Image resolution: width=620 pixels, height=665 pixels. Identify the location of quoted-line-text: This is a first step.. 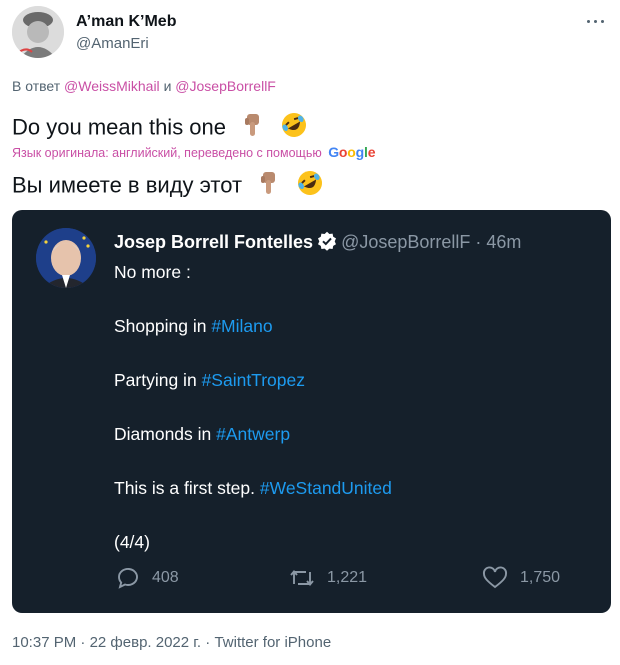
(185, 488).